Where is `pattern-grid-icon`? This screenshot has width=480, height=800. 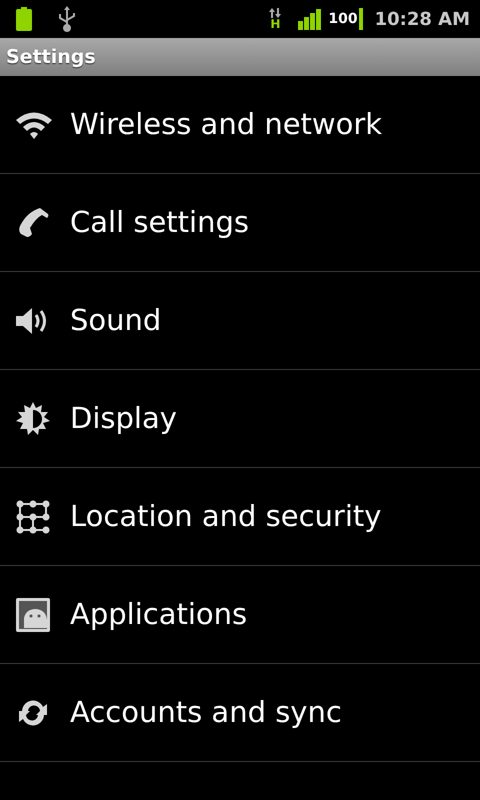
pattern-grid-icon is located at coordinates (33, 517).